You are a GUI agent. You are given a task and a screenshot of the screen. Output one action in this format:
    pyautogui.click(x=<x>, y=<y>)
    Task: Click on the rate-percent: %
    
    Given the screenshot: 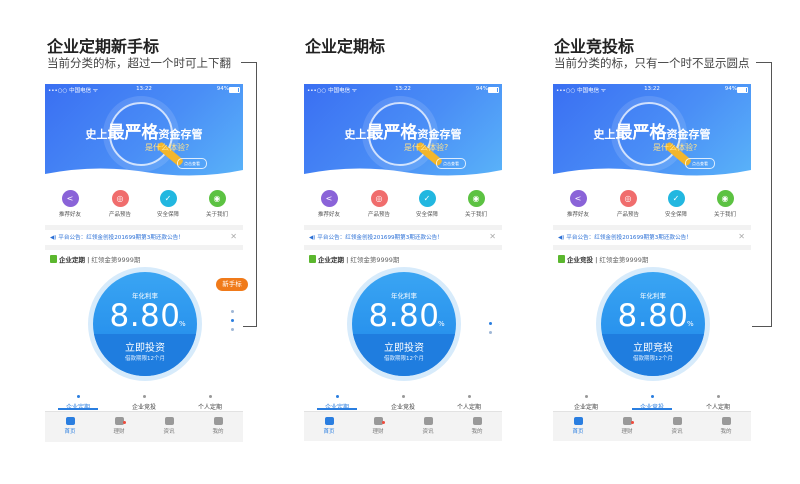 What is the action you would take?
    pyautogui.click(x=690, y=324)
    